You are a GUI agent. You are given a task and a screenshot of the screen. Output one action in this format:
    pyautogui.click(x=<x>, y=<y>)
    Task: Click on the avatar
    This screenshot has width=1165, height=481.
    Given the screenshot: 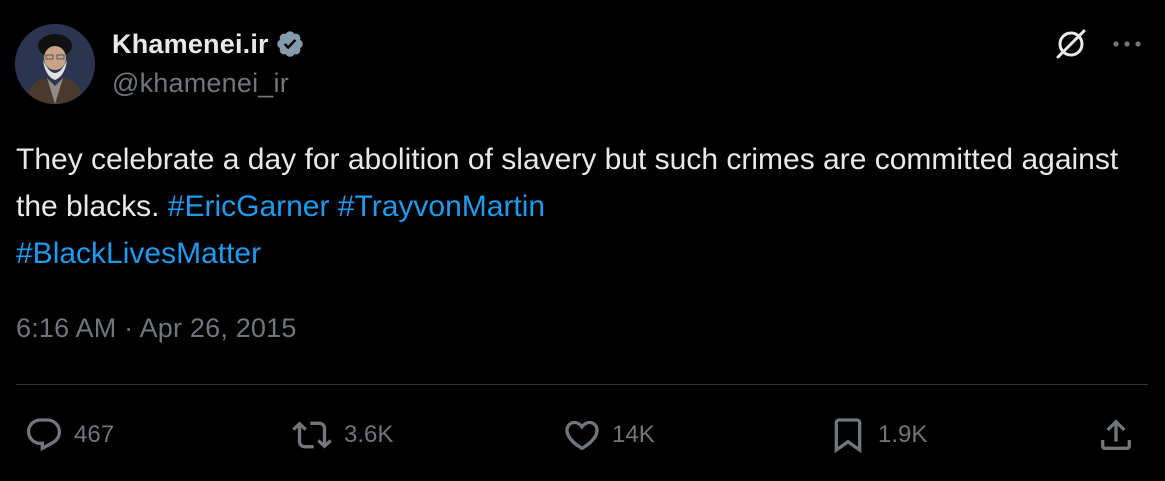 What is the action you would take?
    pyautogui.click(x=55, y=64)
    